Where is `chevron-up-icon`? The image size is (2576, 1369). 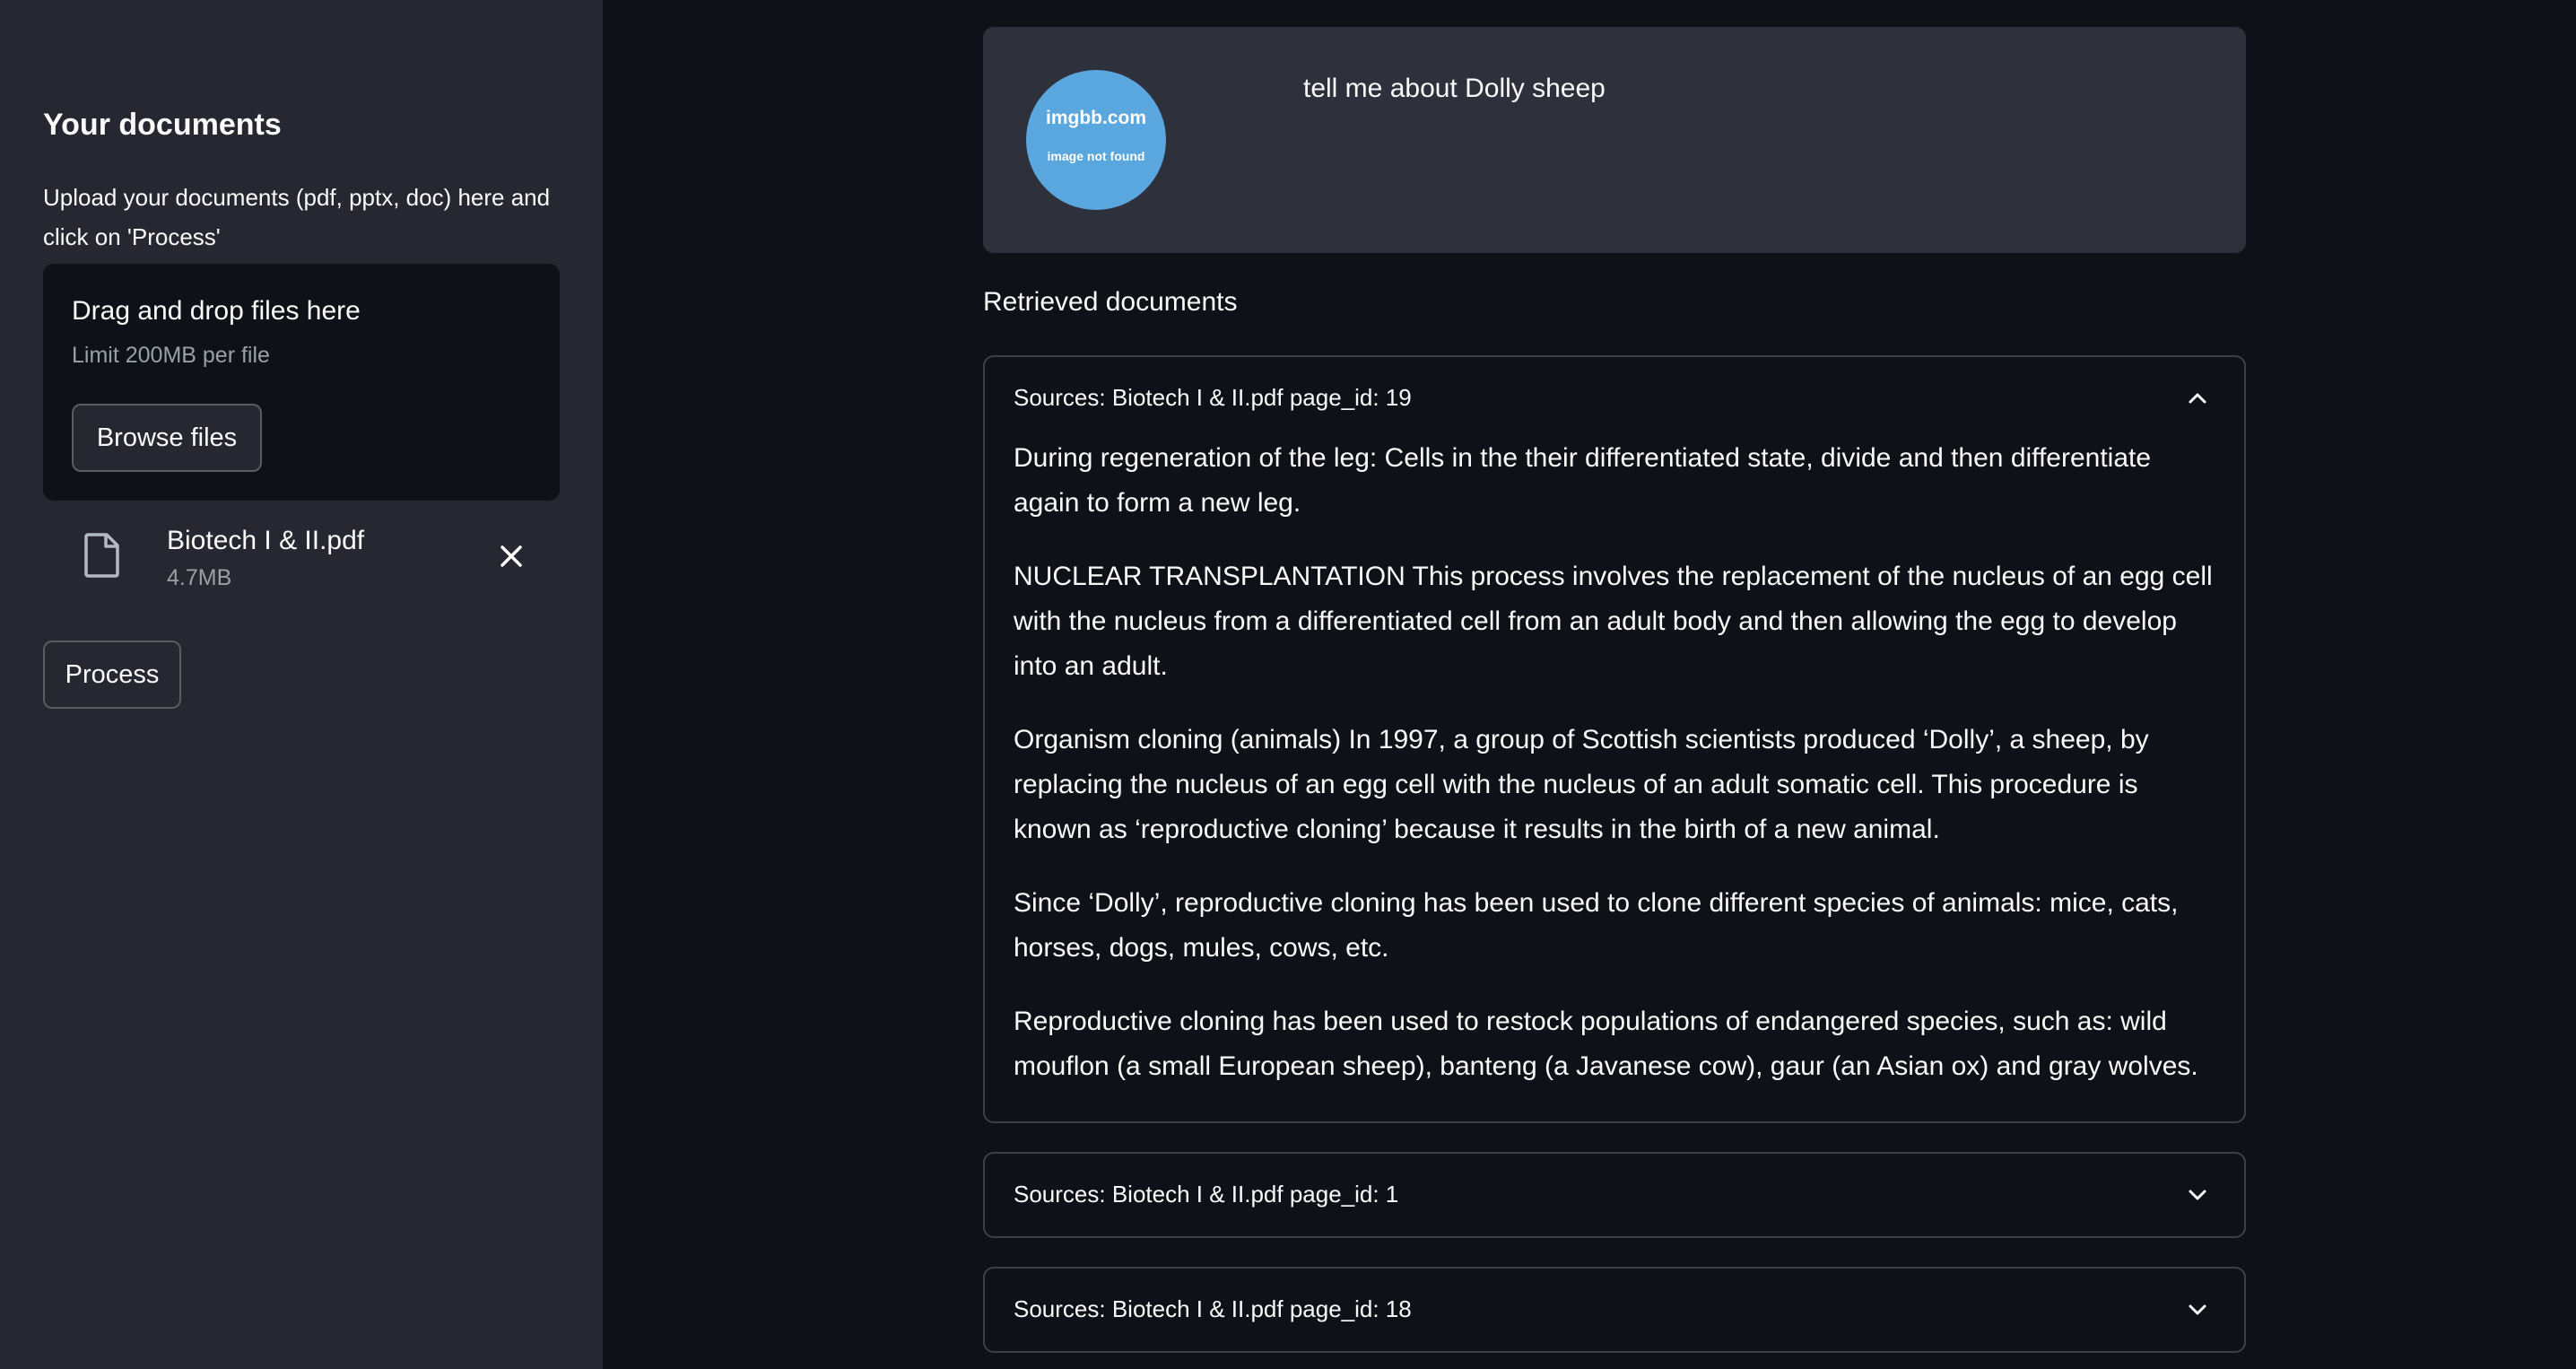 chevron-up-icon is located at coordinates (2197, 398).